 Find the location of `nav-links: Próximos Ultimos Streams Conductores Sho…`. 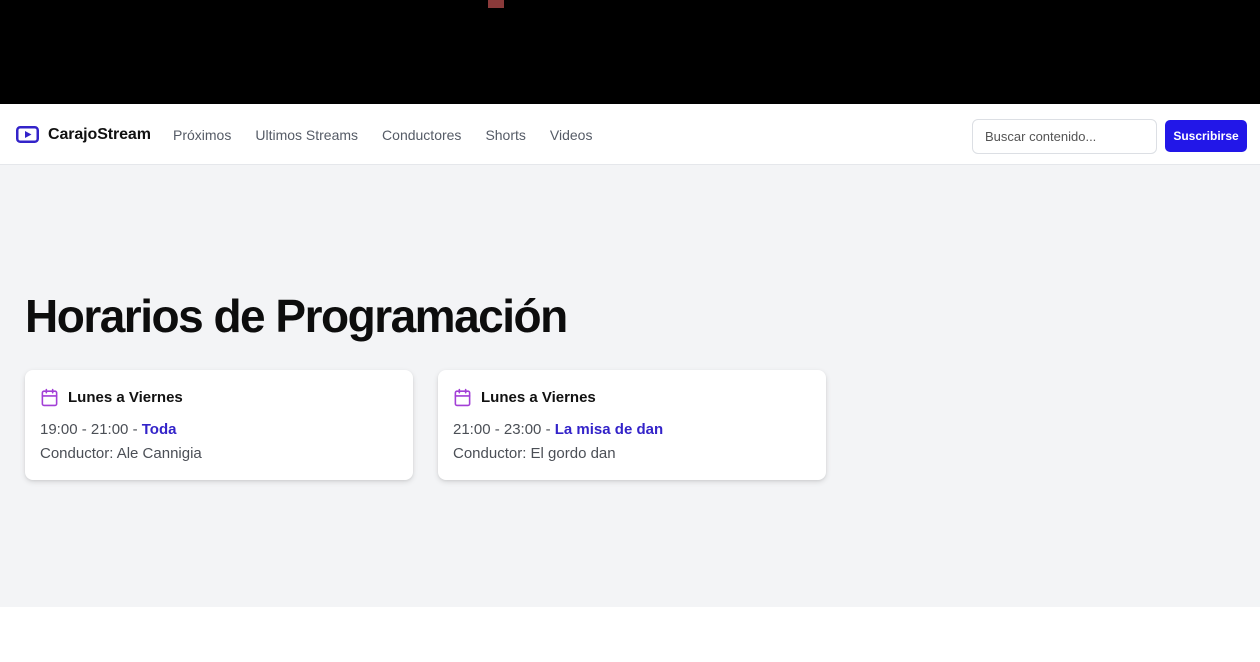

nav-links: Próximos Ultimos Streams Conductores Sho… is located at coordinates (382, 134).